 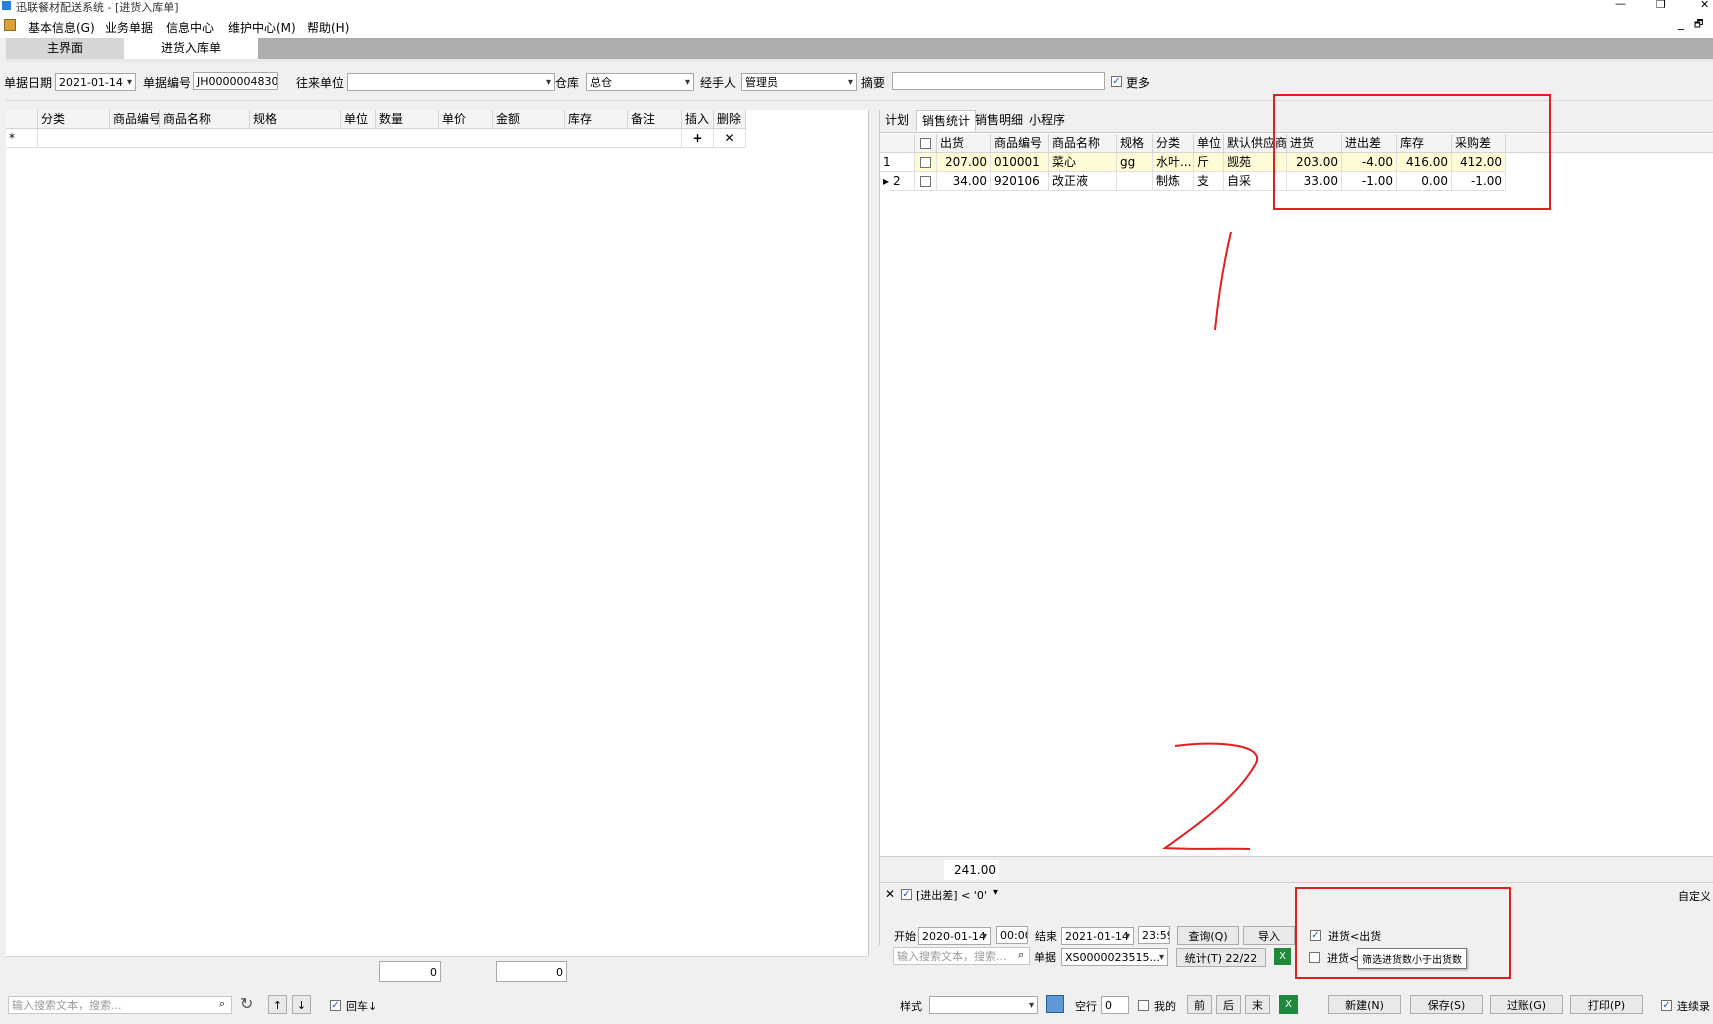 What do you see at coordinates (951, 895) in the screenshot?
I see `filter-expression: [进出差] < '0'` at bounding box center [951, 895].